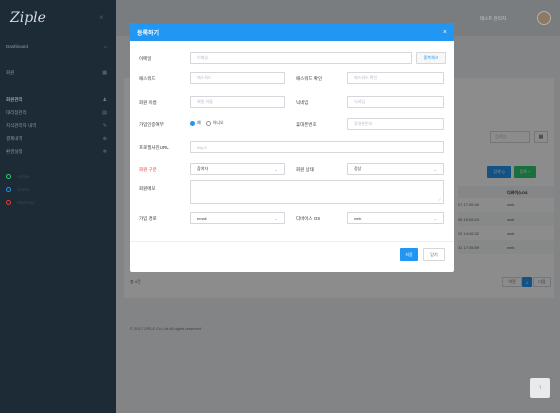  Describe the element at coordinates (192, 123) in the screenshot. I see `auth-yes-radio` at that location.